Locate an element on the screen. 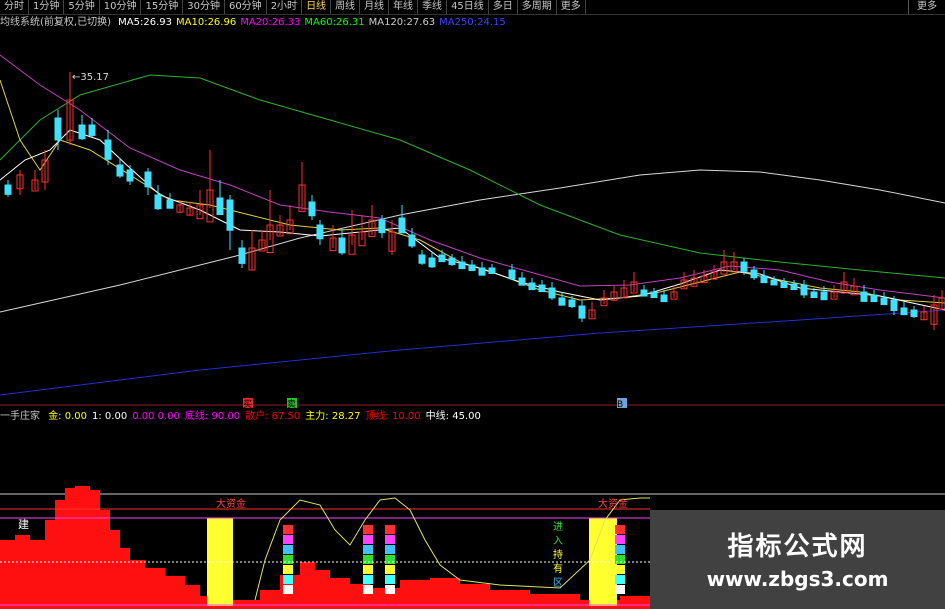  side-label: 入 is located at coordinates (558, 541).